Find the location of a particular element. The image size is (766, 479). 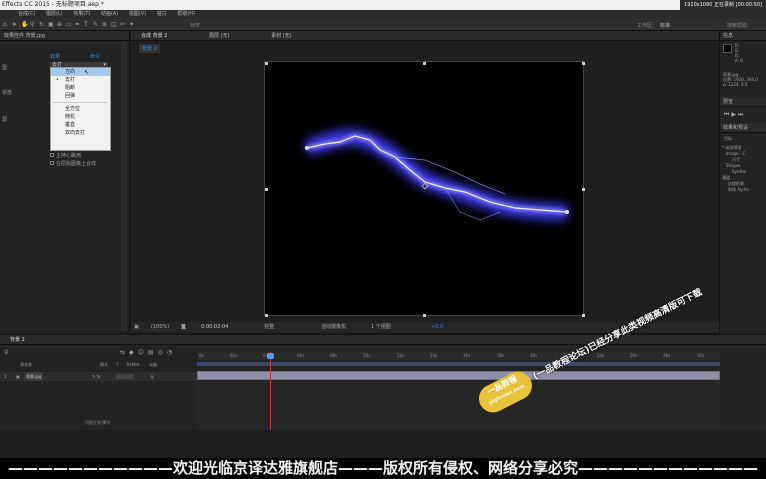

dropdown-item-two-way: 双向去打 is located at coordinates (80, 133).